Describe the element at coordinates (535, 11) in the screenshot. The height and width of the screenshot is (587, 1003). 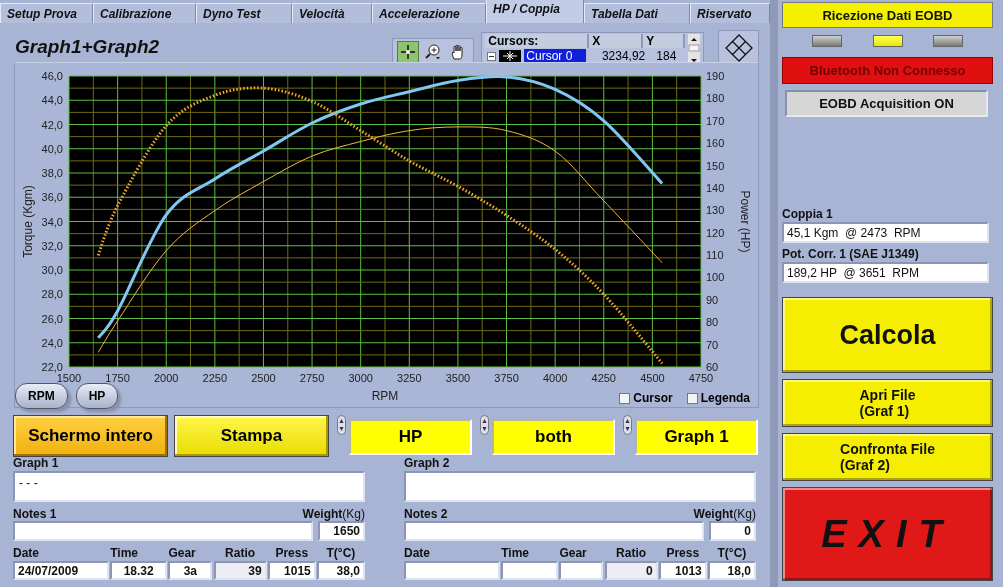
I see `tab: HP / Coppia` at that location.